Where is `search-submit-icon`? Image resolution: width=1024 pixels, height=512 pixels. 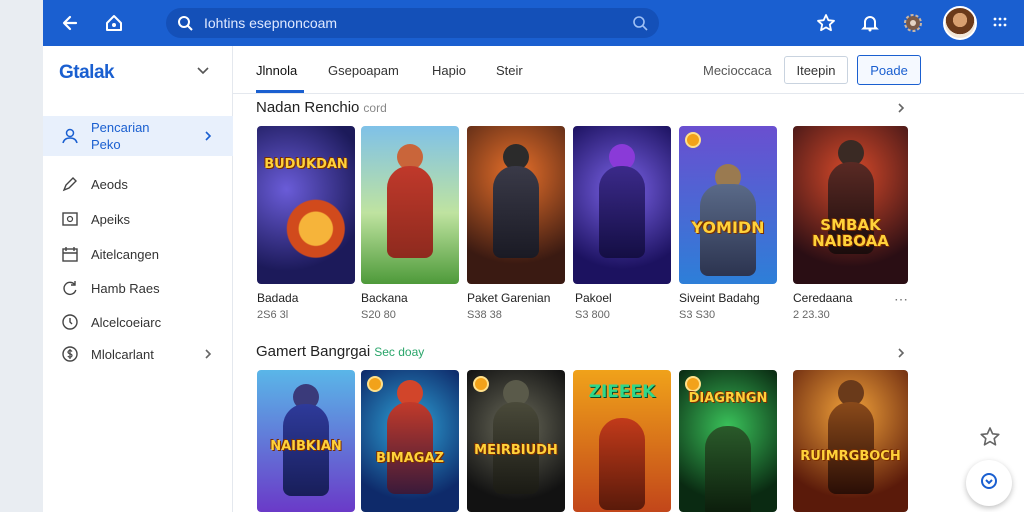 search-submit-icon is located at coordinates (640, 23).